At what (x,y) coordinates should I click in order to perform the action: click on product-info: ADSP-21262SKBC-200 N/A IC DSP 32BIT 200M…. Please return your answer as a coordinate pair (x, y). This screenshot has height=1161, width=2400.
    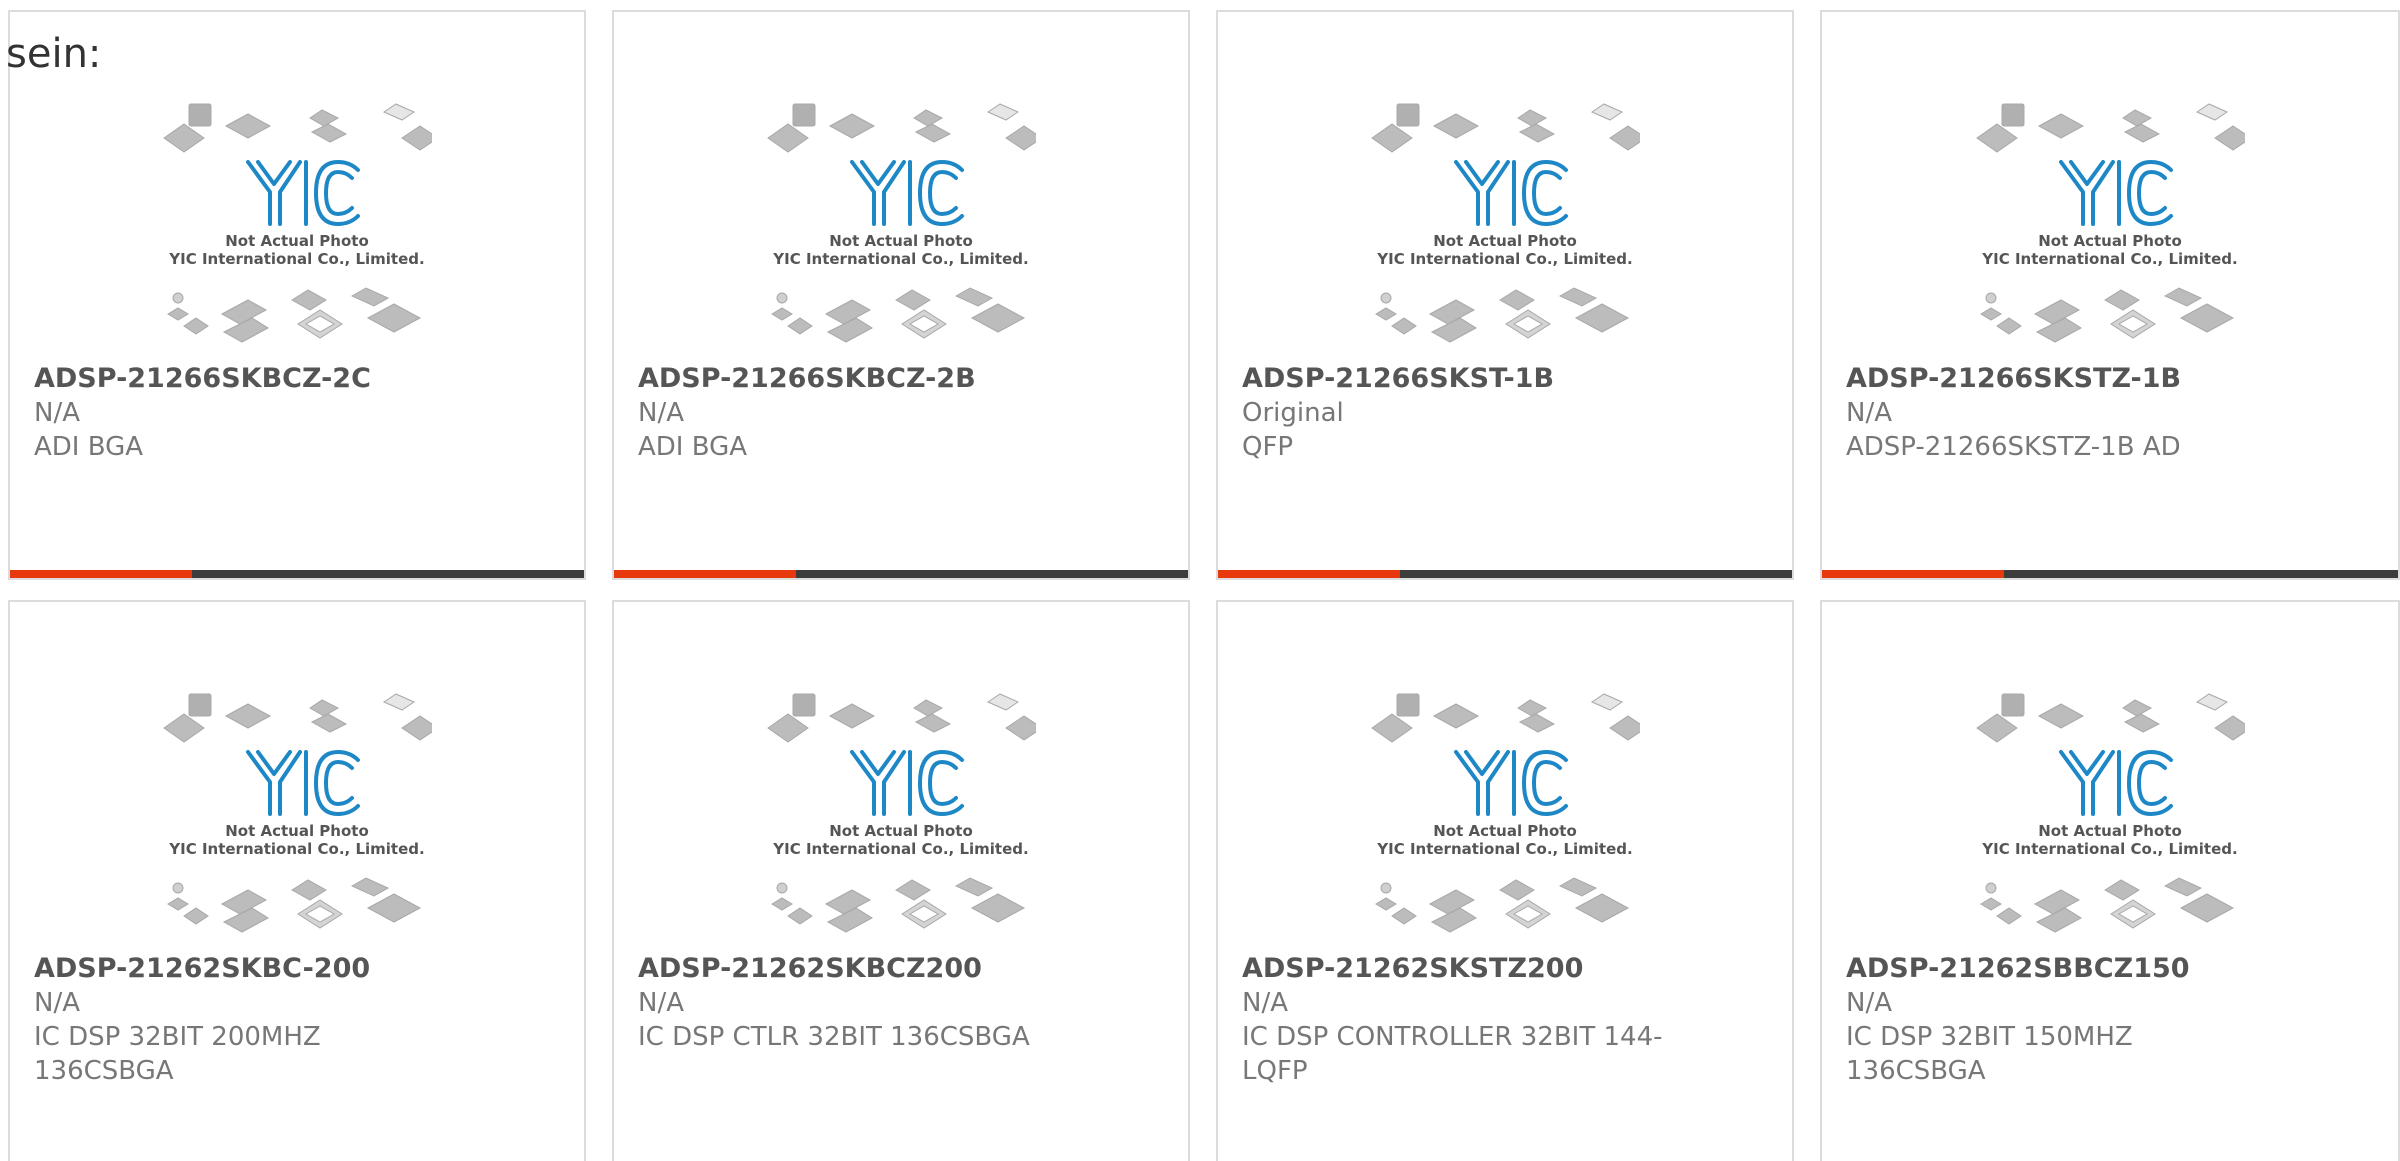
    Looking at the image, I should click on (297, 1020).